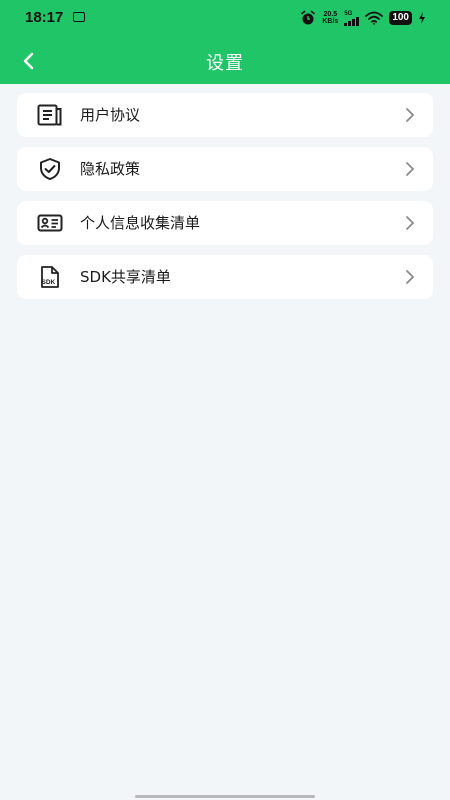 This screenshot has width=450, height=800. I want to click on menu-item-label: 用户协议, so click(110, 115).